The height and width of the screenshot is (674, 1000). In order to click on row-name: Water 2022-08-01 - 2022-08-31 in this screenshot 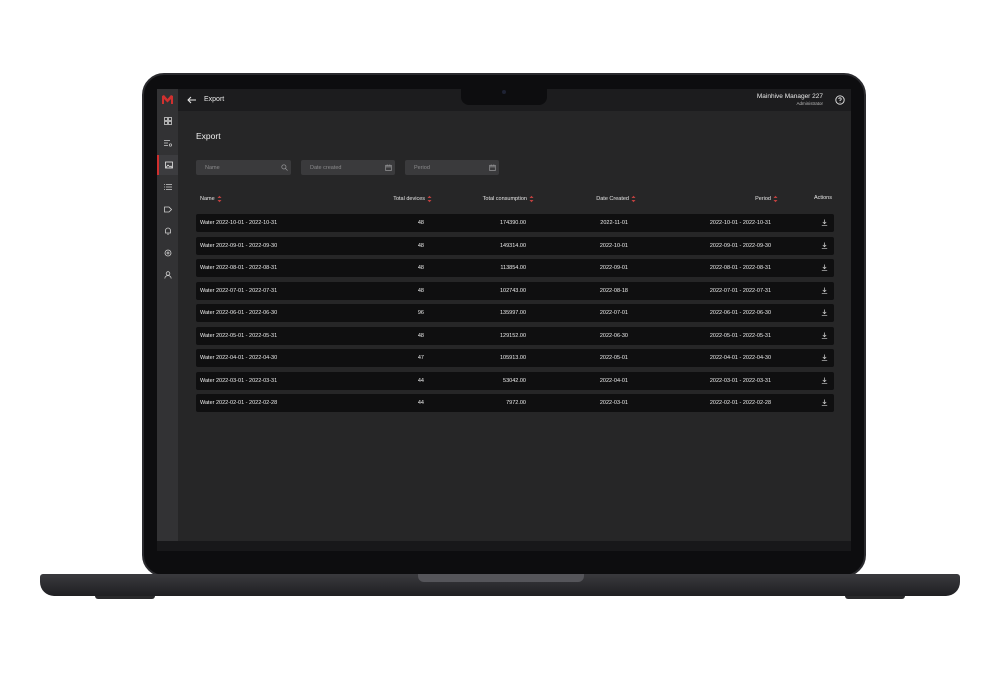, I will do `click(239, 268)`.